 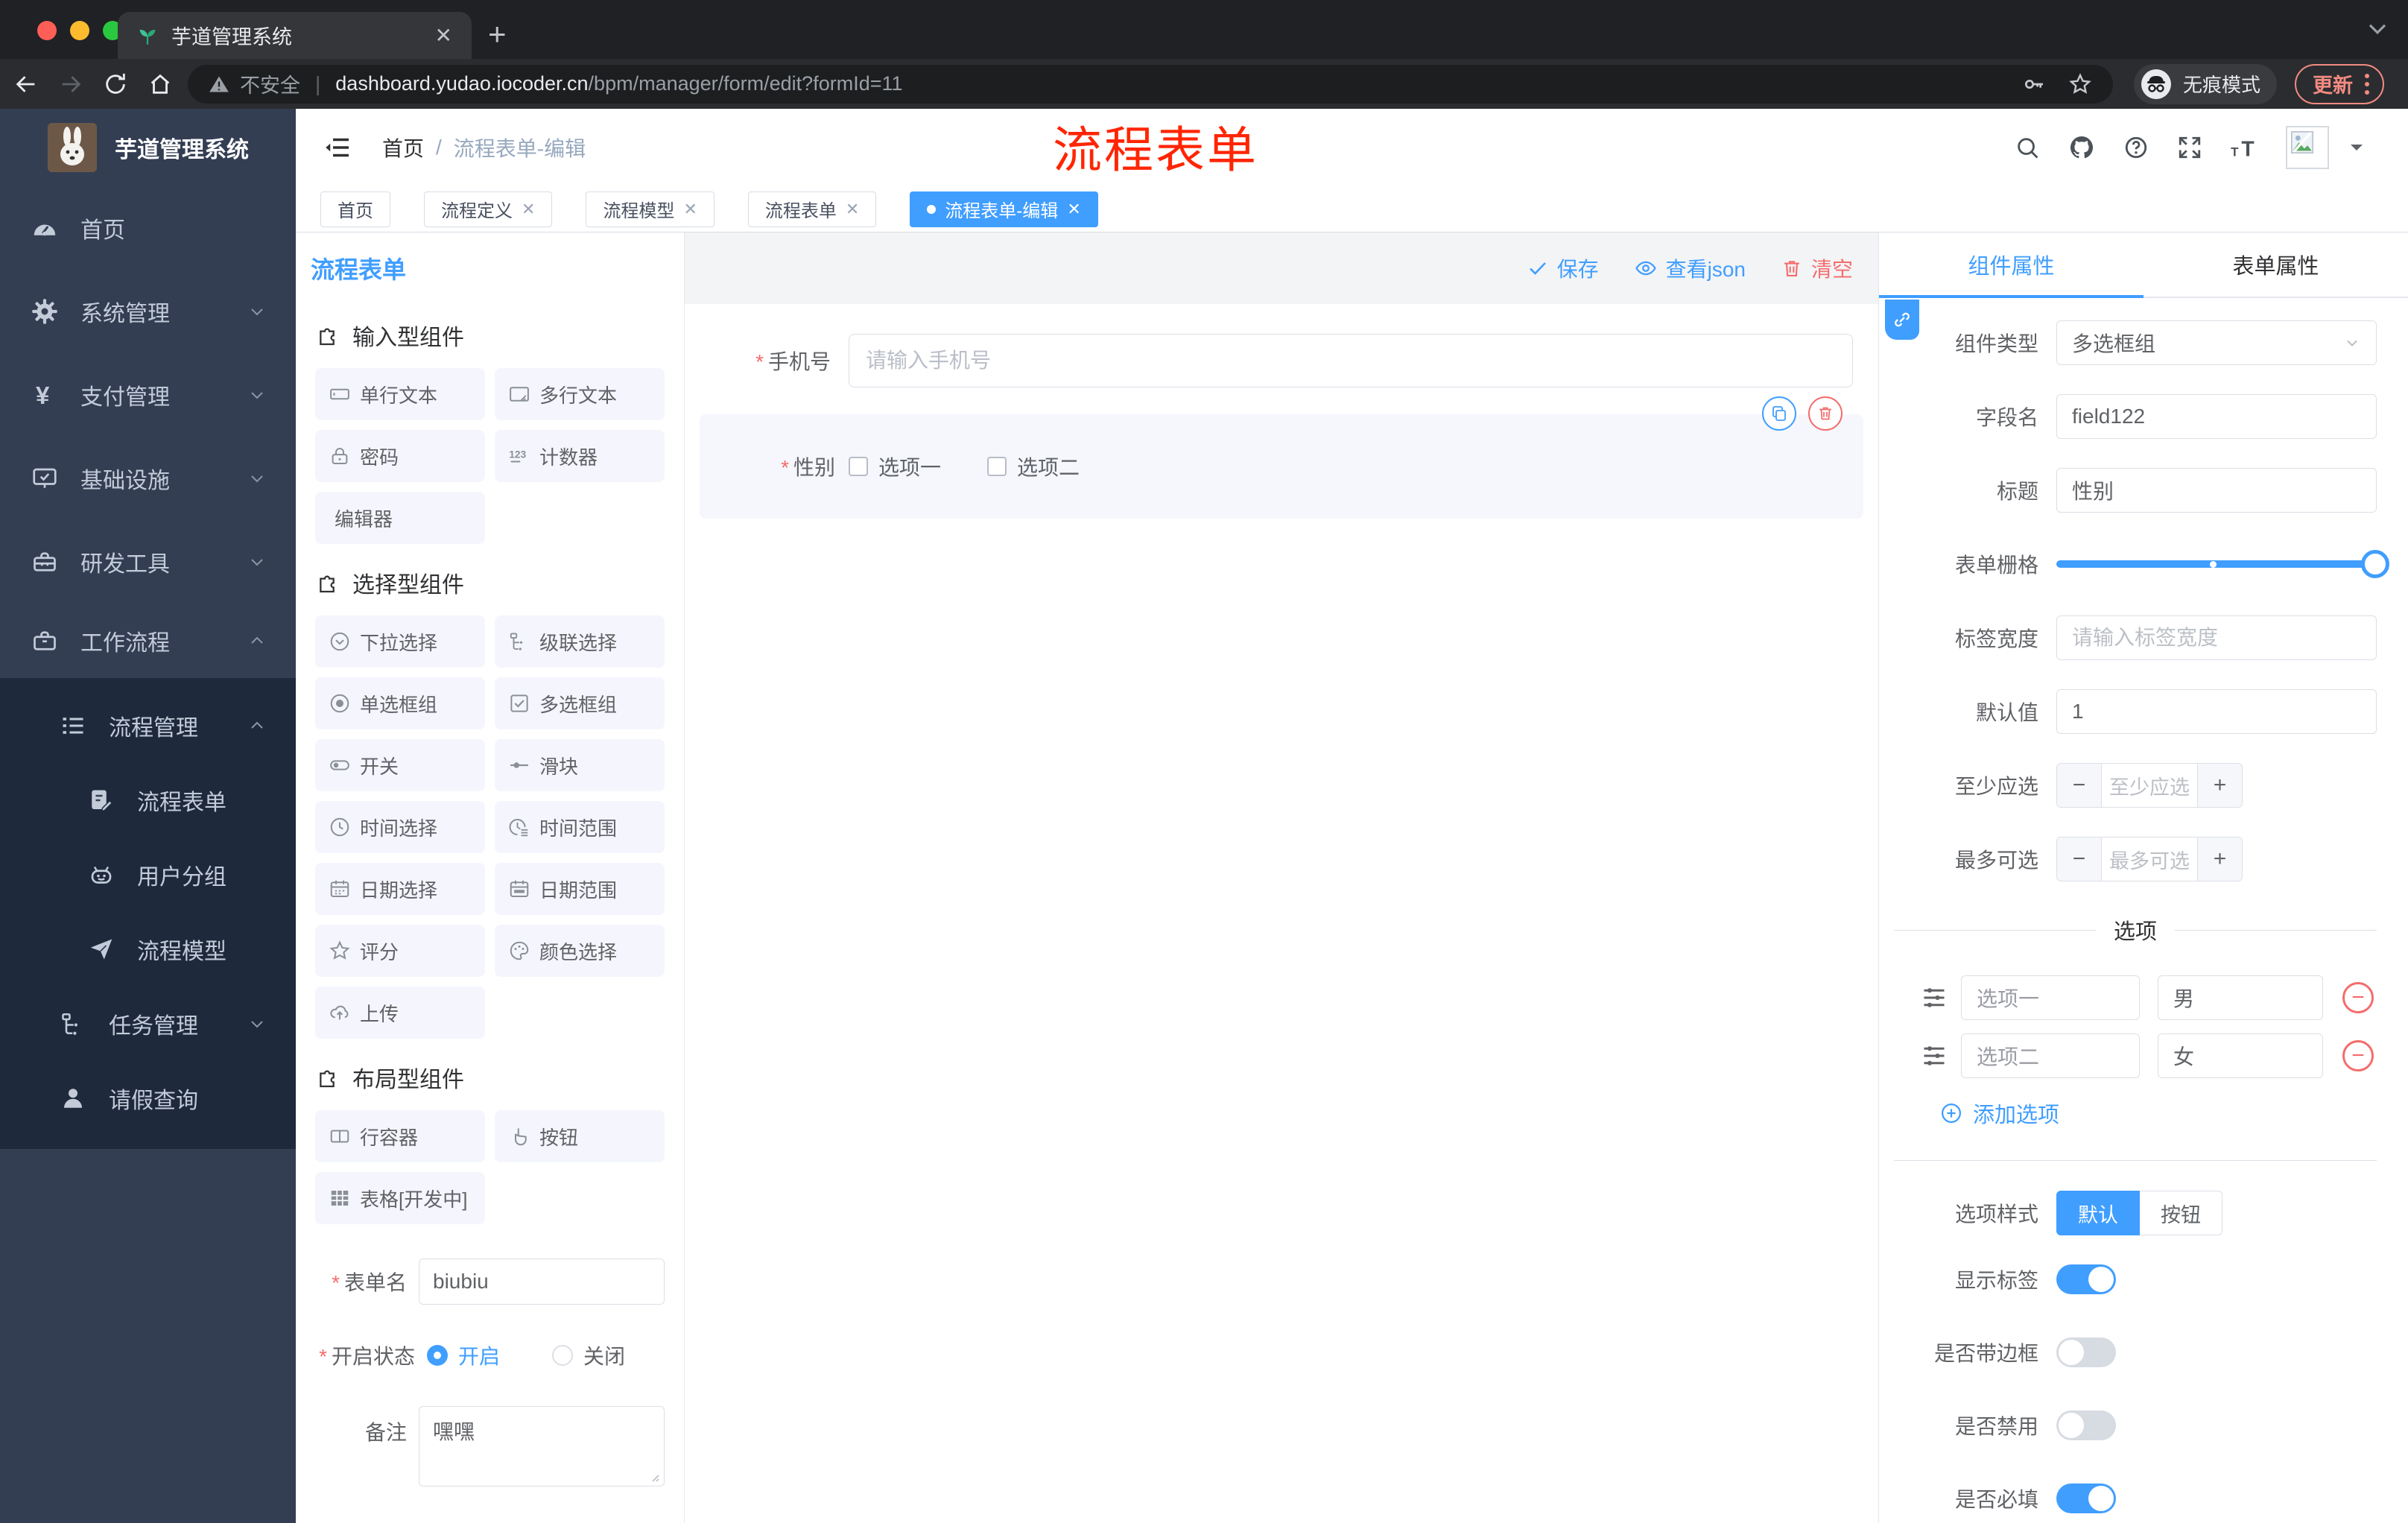 What do you see at coordinates (148, 562) in the screenshot?
I see `sidebar-item-devtools: 研发工具` at bounding box center [148, 562].